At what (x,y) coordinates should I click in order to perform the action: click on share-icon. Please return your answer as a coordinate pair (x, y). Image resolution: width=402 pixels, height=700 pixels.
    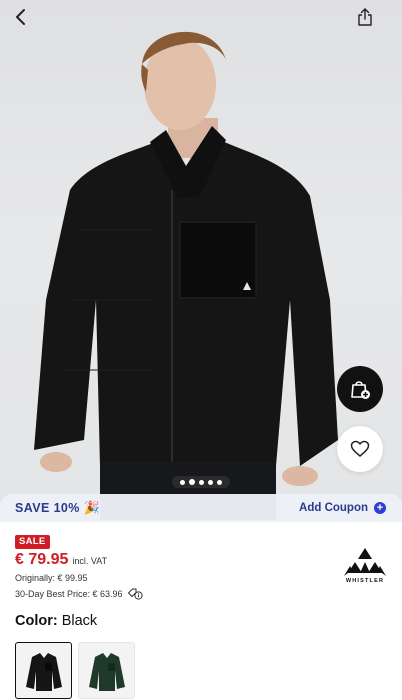
    Looking at the image, I should click on (365, 17).